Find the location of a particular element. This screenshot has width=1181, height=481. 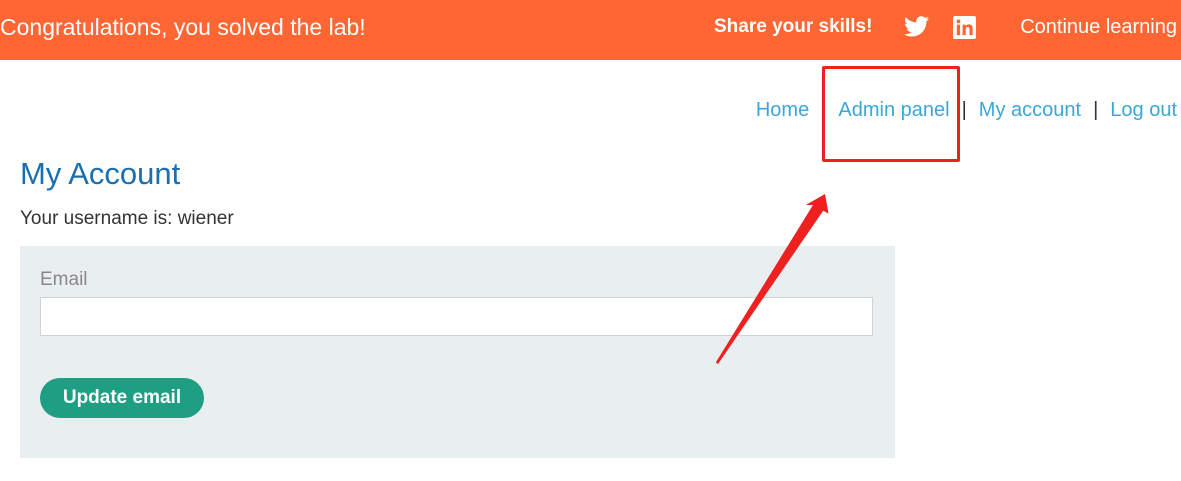

nav-my-account-link: My account is located at coordinates (1030, 110).